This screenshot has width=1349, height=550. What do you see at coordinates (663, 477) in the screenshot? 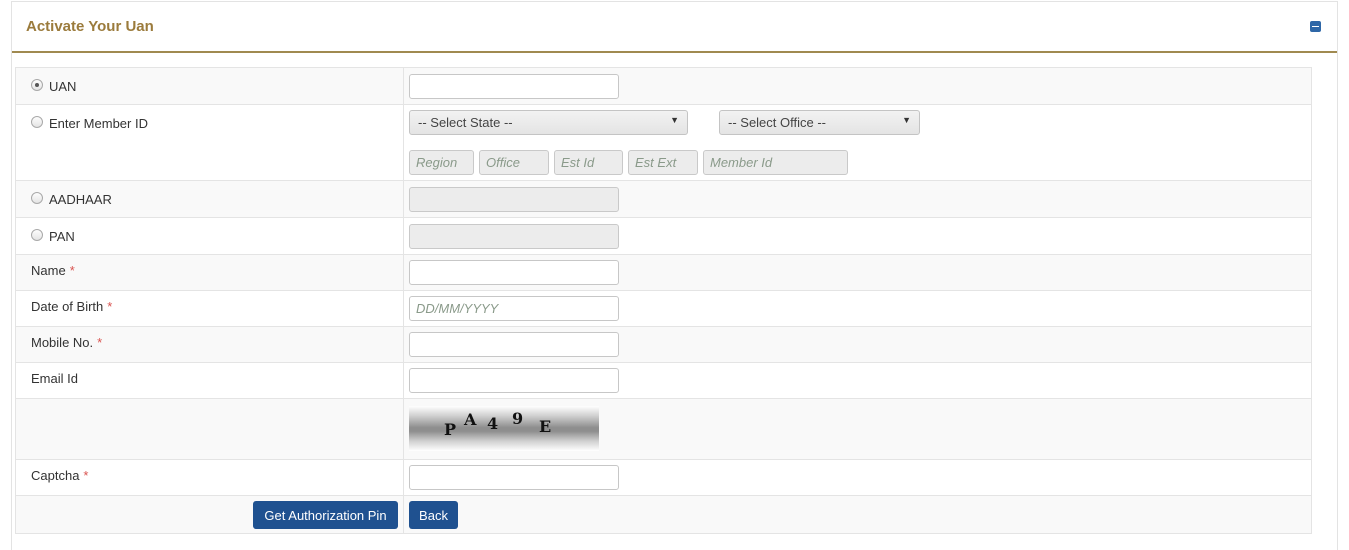
I see `row-captcha: Captcha *` at bounding box center [663, 477].